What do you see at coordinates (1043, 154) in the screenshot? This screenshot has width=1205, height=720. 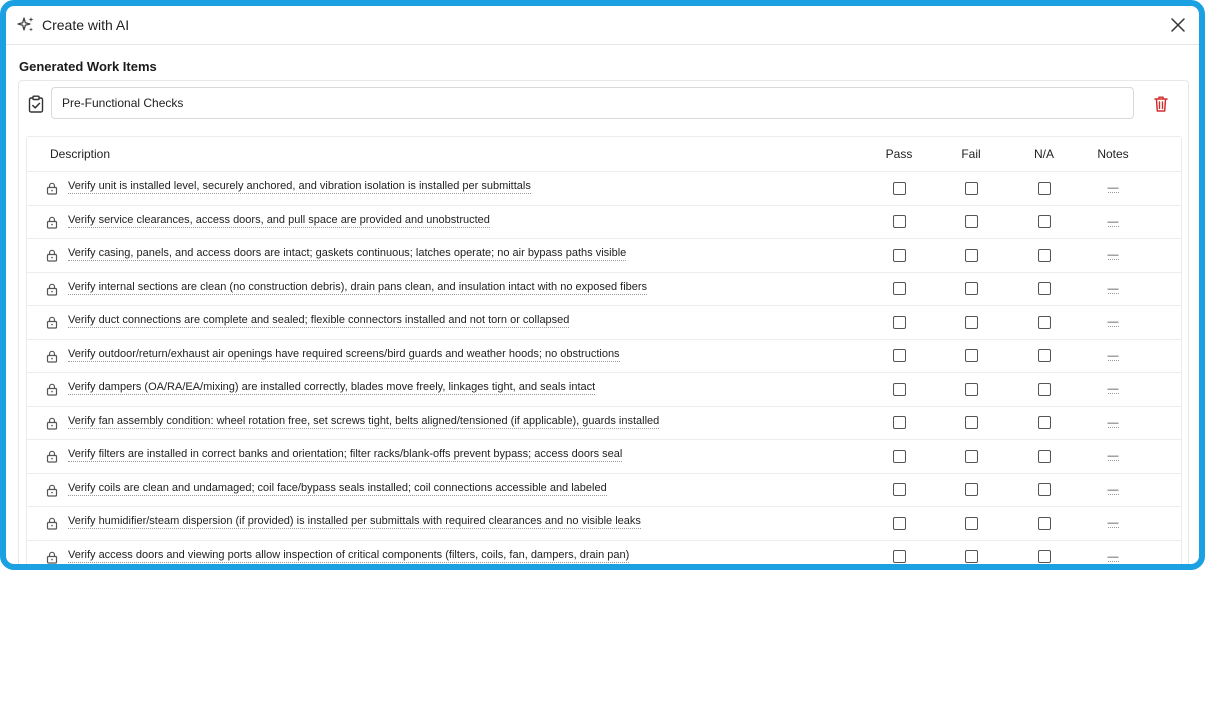 I see `header-na: N/A` at bounding box center [1043, 154].